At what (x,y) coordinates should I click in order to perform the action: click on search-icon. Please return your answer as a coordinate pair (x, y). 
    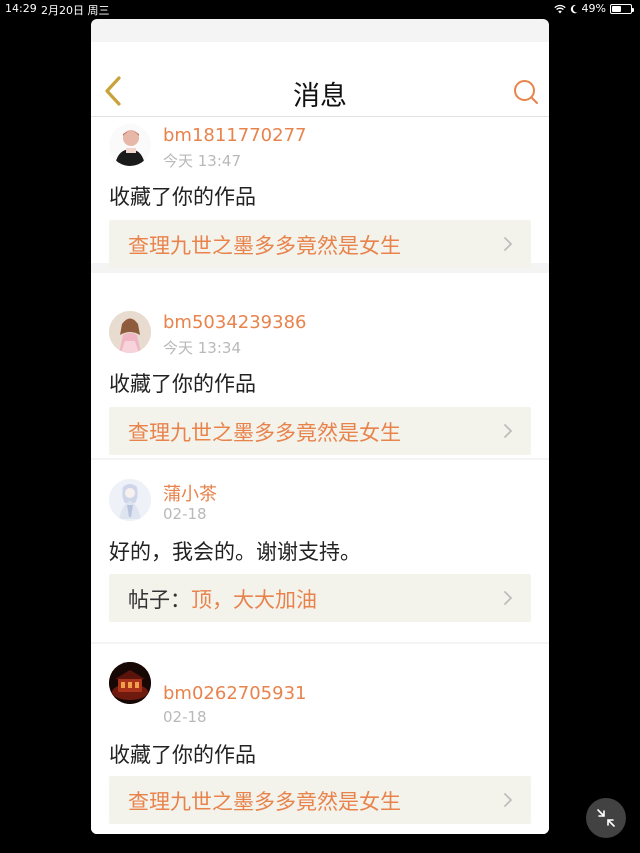
    Looking at the image, I should click on (526, 92).